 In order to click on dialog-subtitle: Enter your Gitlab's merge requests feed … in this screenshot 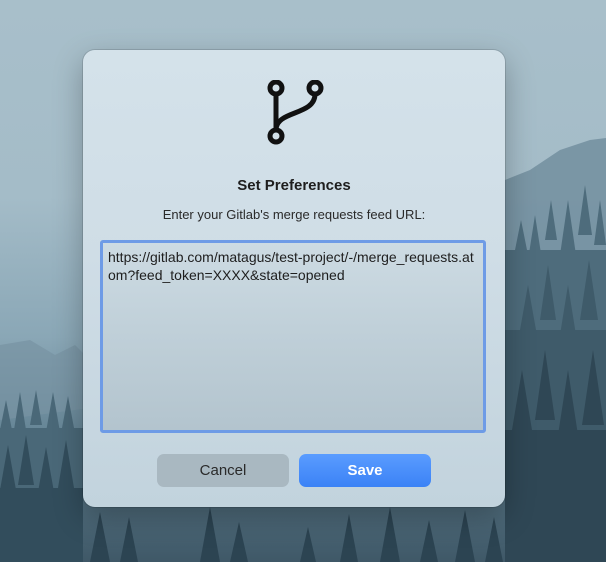, I will do `click(294, 214)`.